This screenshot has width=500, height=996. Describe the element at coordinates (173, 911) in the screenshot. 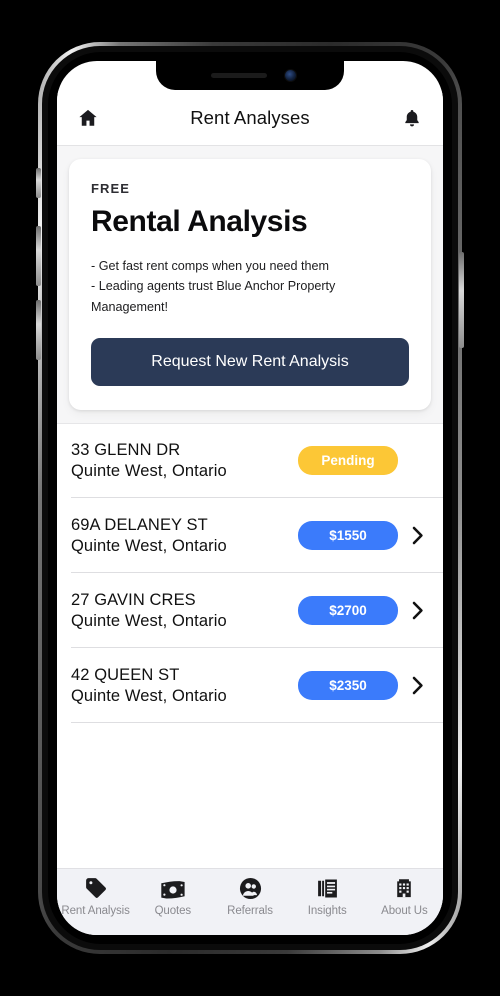

I see `tab-label: Quotes` at that location.